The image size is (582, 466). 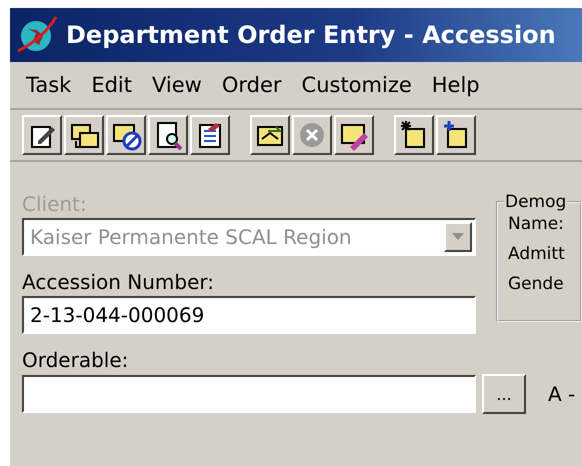 I want to click on field-label: Name:, so click(x=536, y=224).